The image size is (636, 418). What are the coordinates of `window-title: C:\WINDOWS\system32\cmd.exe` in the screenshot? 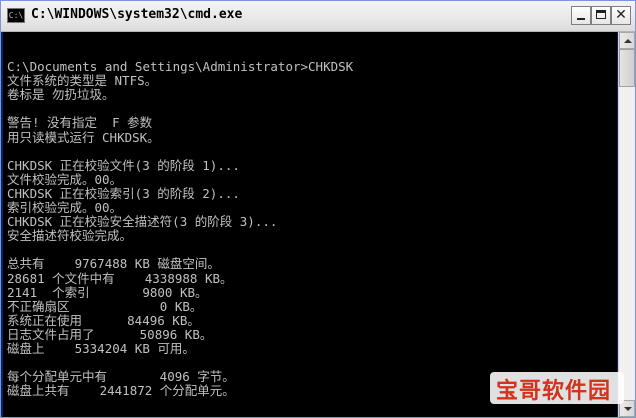 It's located at (137, 14).